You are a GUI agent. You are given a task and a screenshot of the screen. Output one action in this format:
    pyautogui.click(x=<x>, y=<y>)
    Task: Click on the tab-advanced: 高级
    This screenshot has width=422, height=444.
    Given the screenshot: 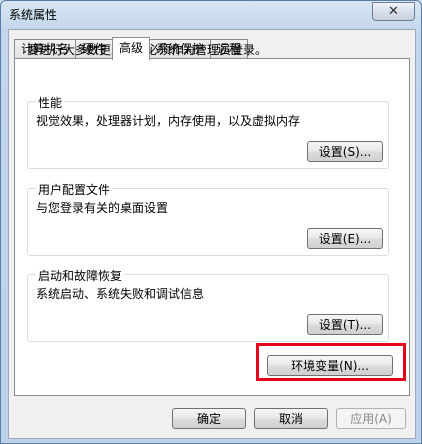 What is the action you would take?
    pyautogui.click(x=131, y=48)
    